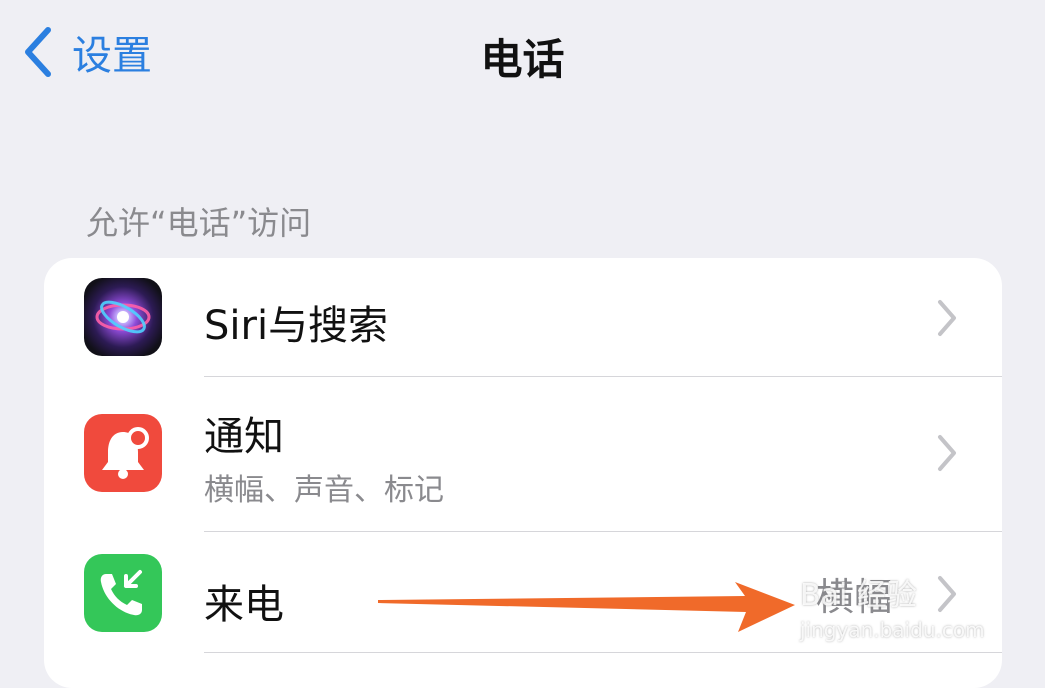 The width and height of the screenshot is (1045, 688). Describe the element at coordinates (123, 453) in the screenshot. I see `bell-icon` at that location.